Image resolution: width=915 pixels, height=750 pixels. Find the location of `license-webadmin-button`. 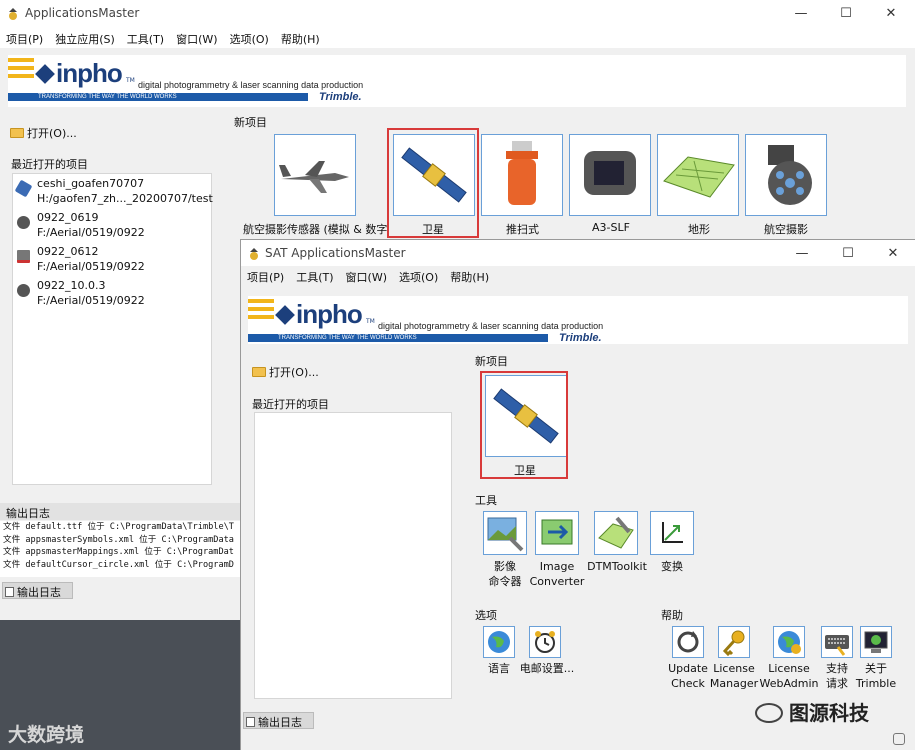

license-webadmin-button is located at coordinates (789, 642).